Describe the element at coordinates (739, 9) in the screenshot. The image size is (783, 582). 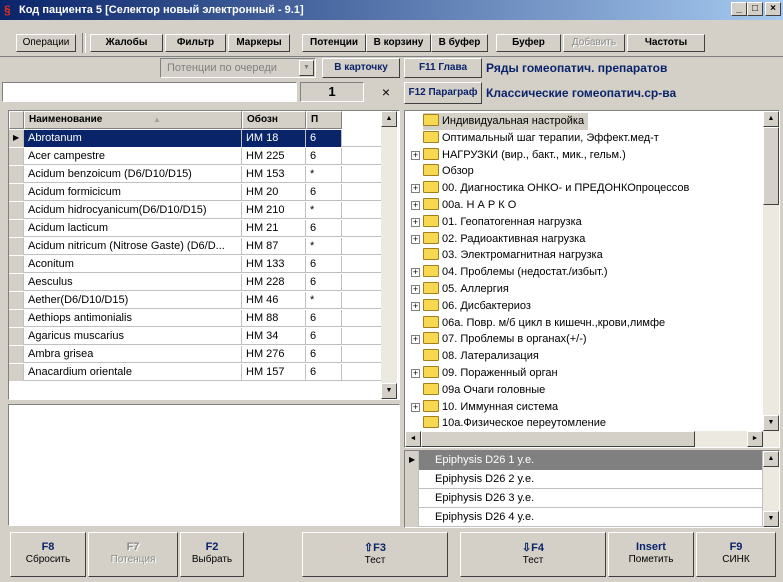
I see `minimize-button: _` at that location.